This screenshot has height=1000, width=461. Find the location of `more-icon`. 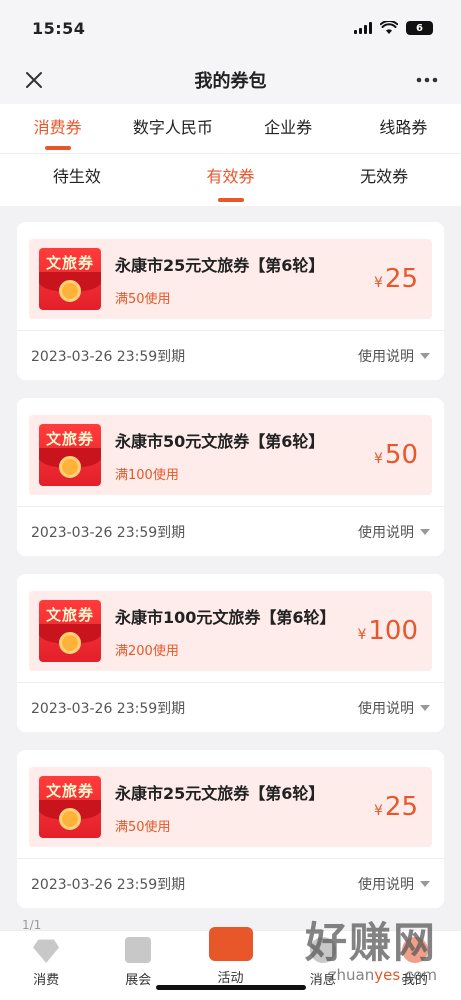

more-icon is located at coordinates (427, 80).